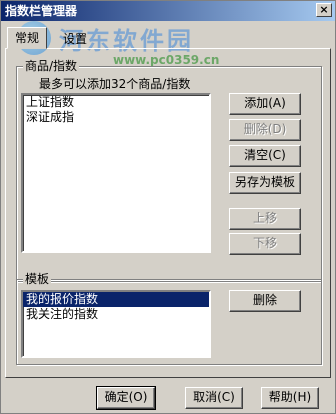  What do you see at coordinates (265, 219) in the screenshot?
I see `move-up-button: 上移` at bounding box center [265, 219].